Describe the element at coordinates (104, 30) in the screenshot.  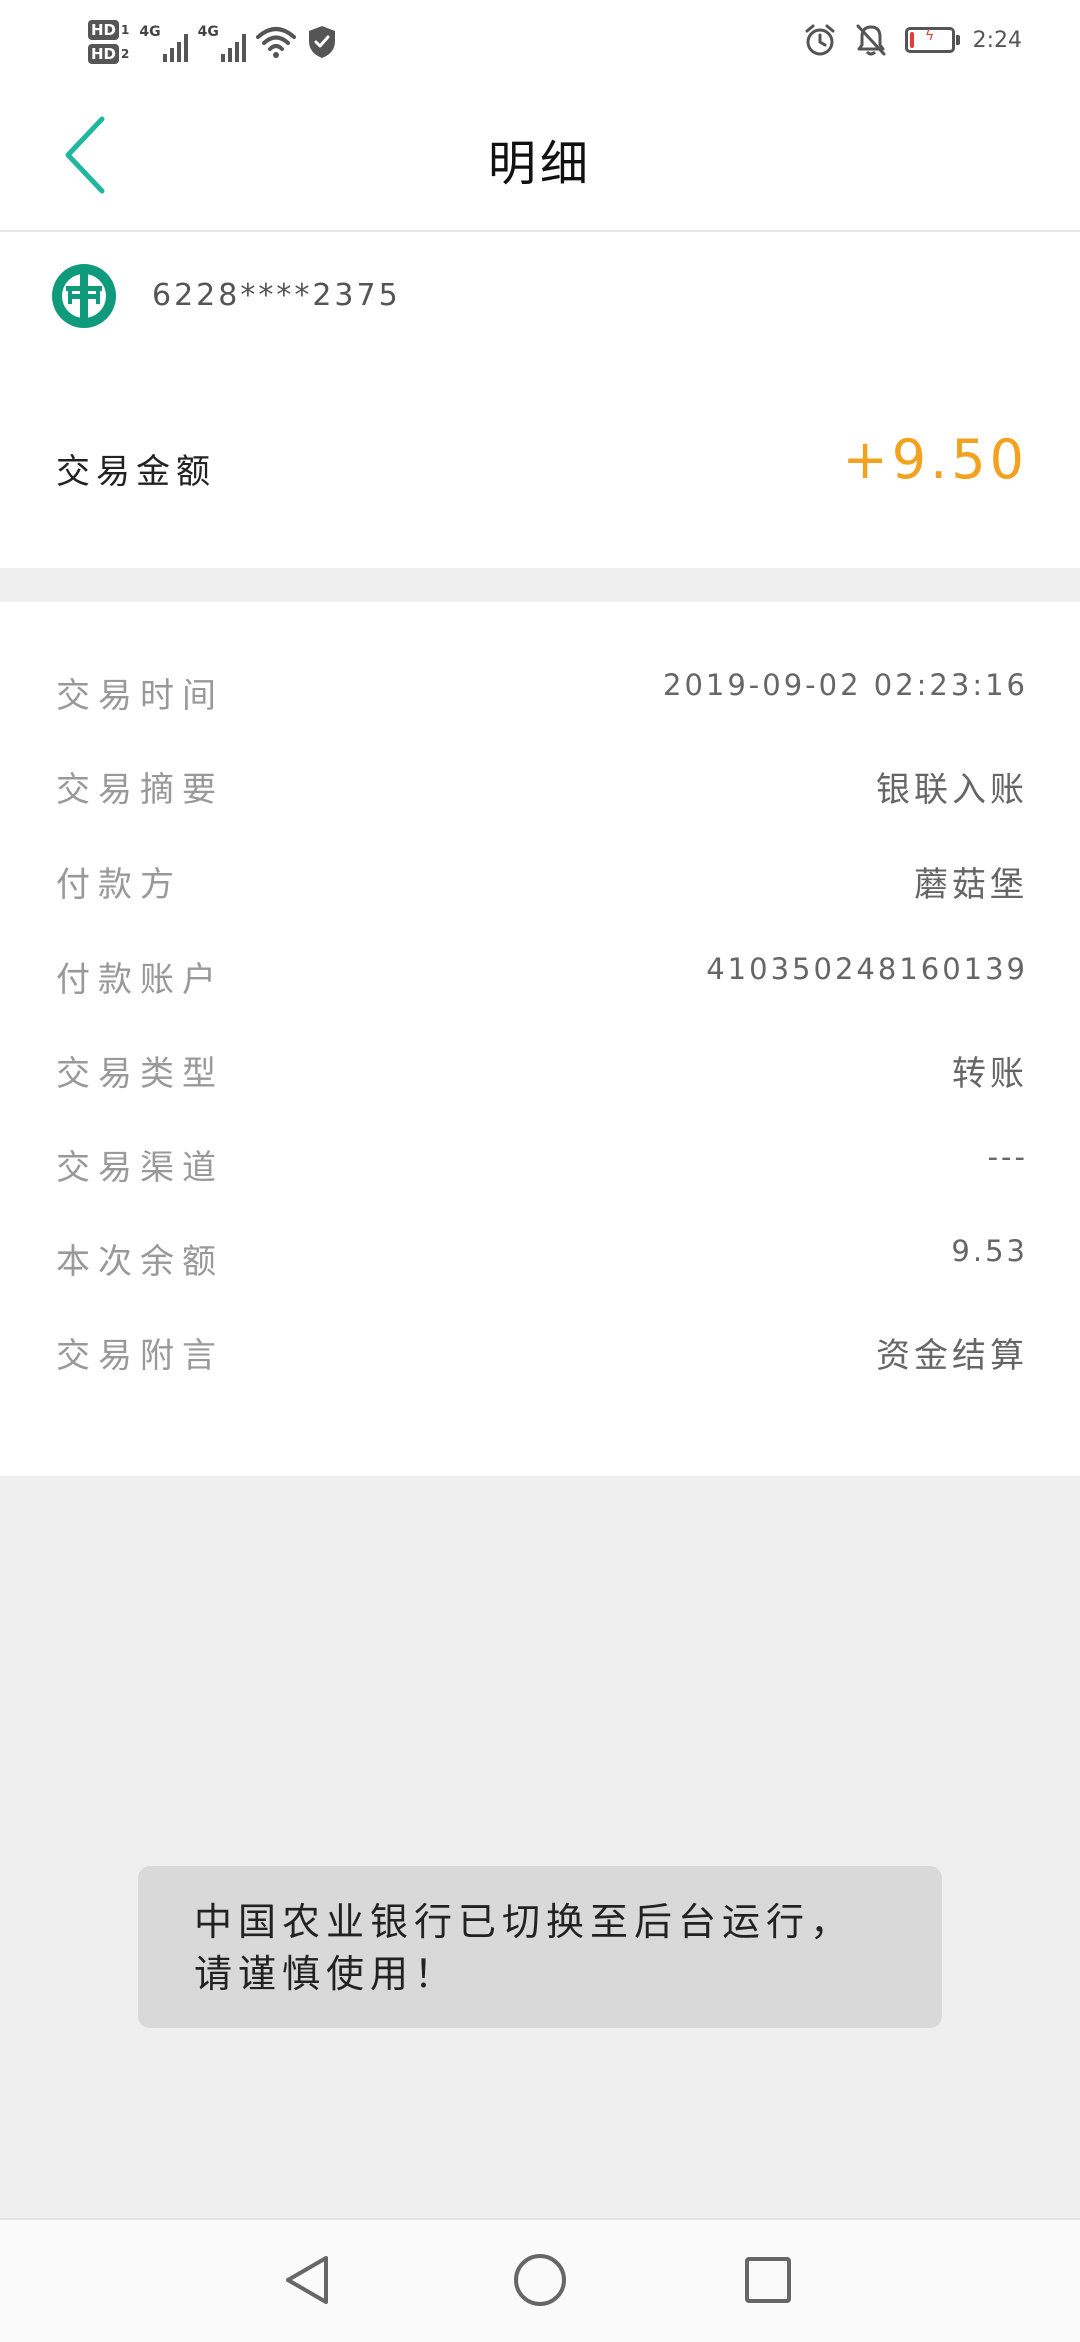
I see `hd1-label: HD` at that location.